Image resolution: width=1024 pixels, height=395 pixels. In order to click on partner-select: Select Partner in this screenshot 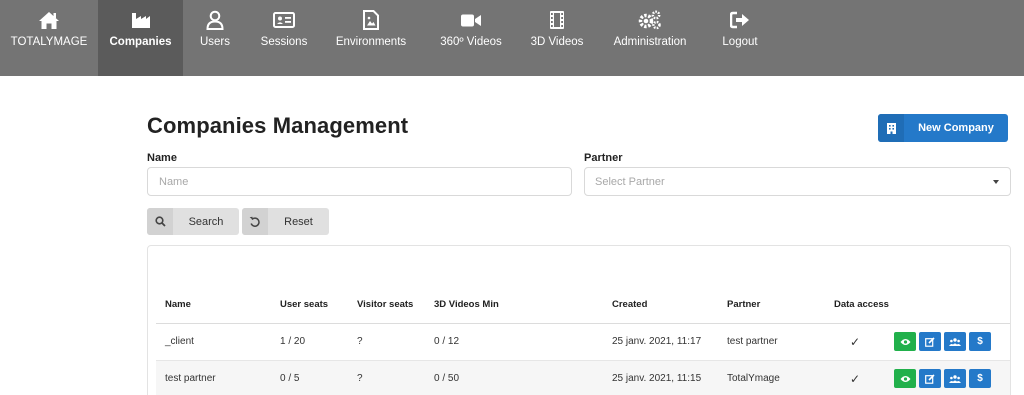, I will do `click(797, 181)`.